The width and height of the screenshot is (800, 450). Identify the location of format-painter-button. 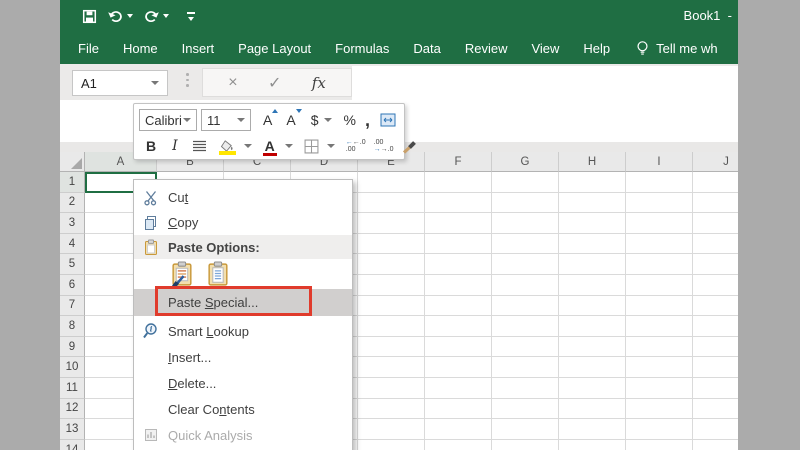
(410, 146).